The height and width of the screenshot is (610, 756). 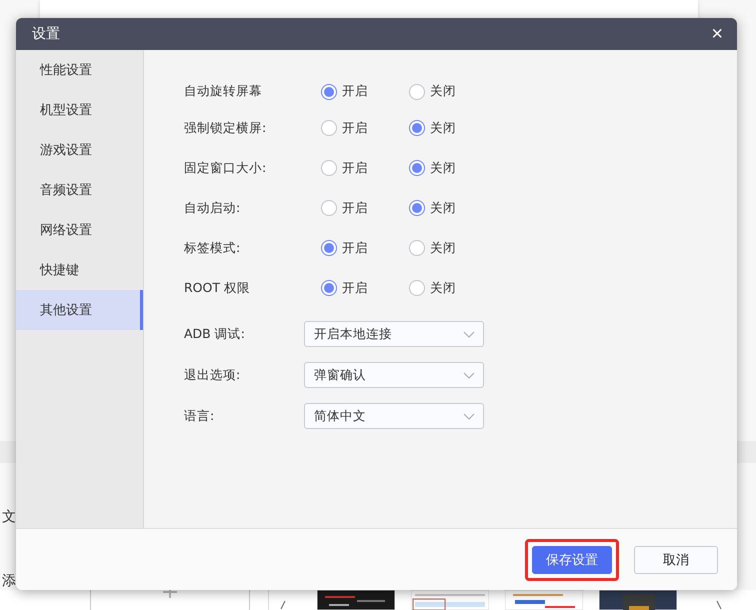 What do you see at coordinates (394, 334) in the screenshot?
I see `dropdown: 开启本地连接` at bounding box center [394, 334].